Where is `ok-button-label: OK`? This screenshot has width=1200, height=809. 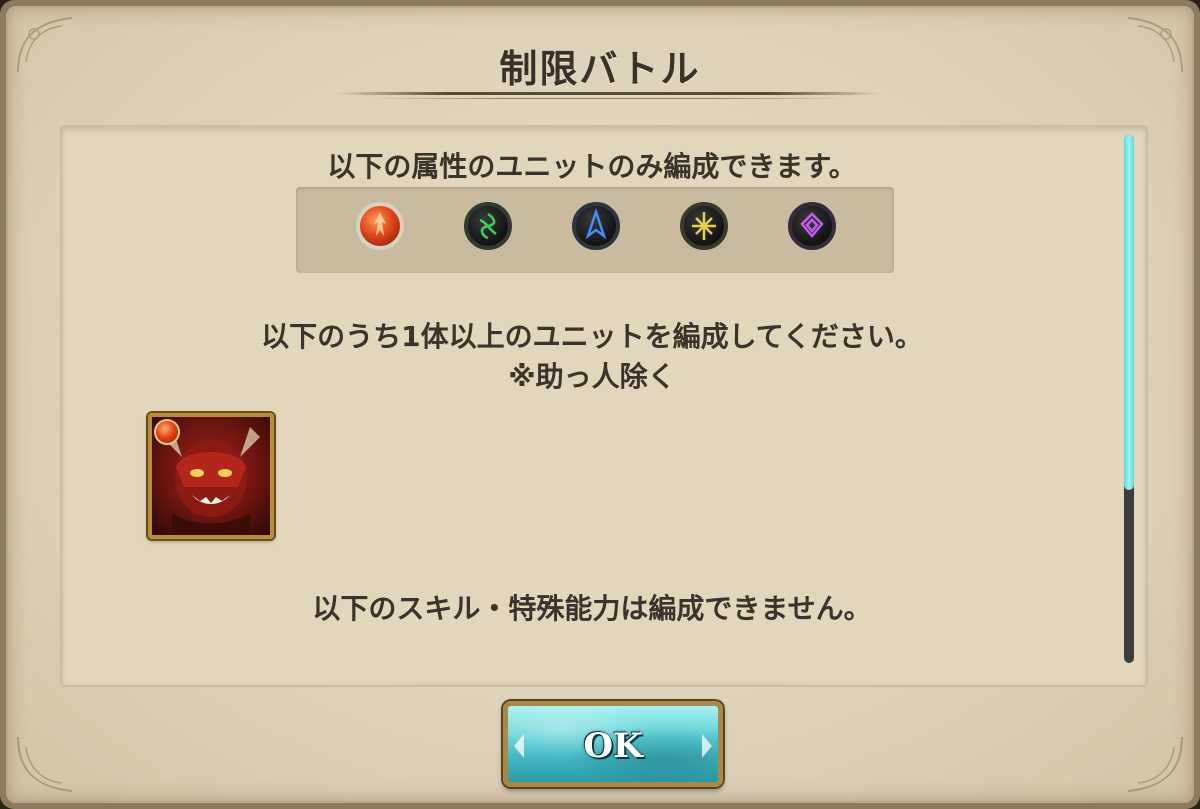
ok-button-label: OK is located at coordinates (613, 746).